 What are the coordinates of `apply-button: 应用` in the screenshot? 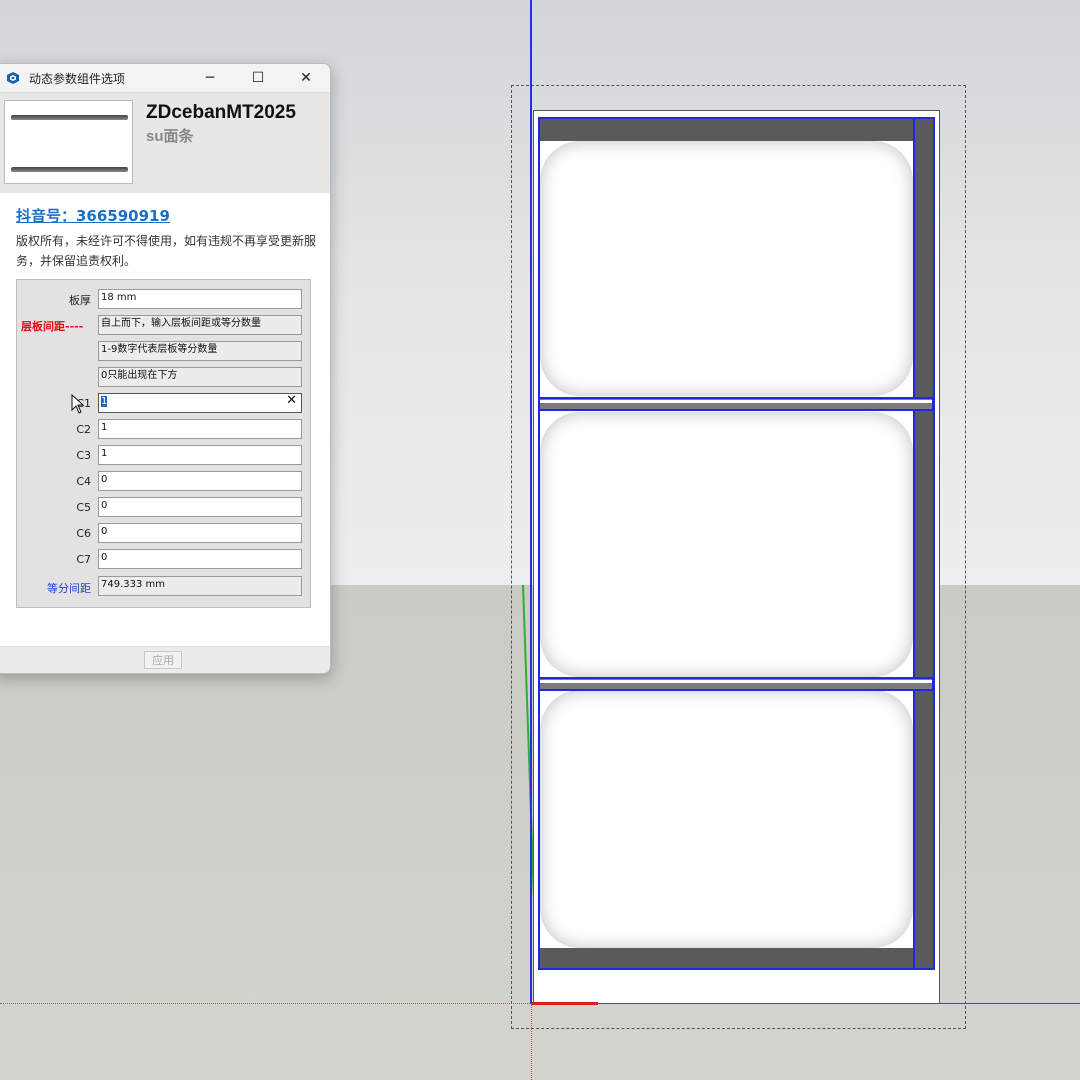 It's located at (163, 660).